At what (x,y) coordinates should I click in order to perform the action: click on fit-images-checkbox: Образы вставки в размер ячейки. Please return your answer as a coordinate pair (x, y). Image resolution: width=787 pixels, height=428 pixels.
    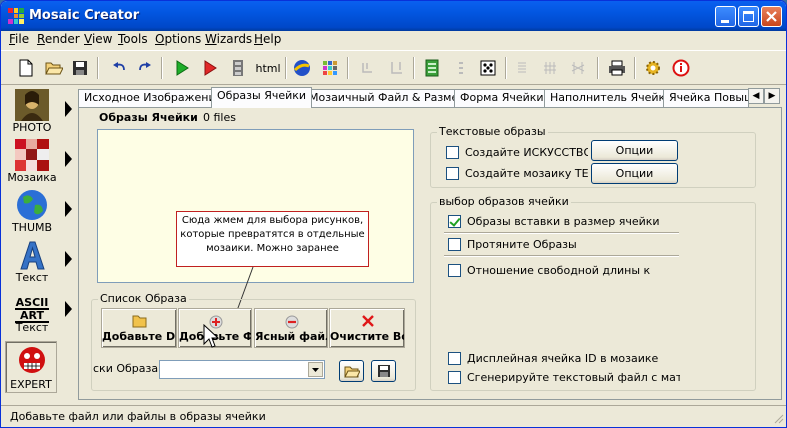
    Looking at the image, I should click on (554, 221).